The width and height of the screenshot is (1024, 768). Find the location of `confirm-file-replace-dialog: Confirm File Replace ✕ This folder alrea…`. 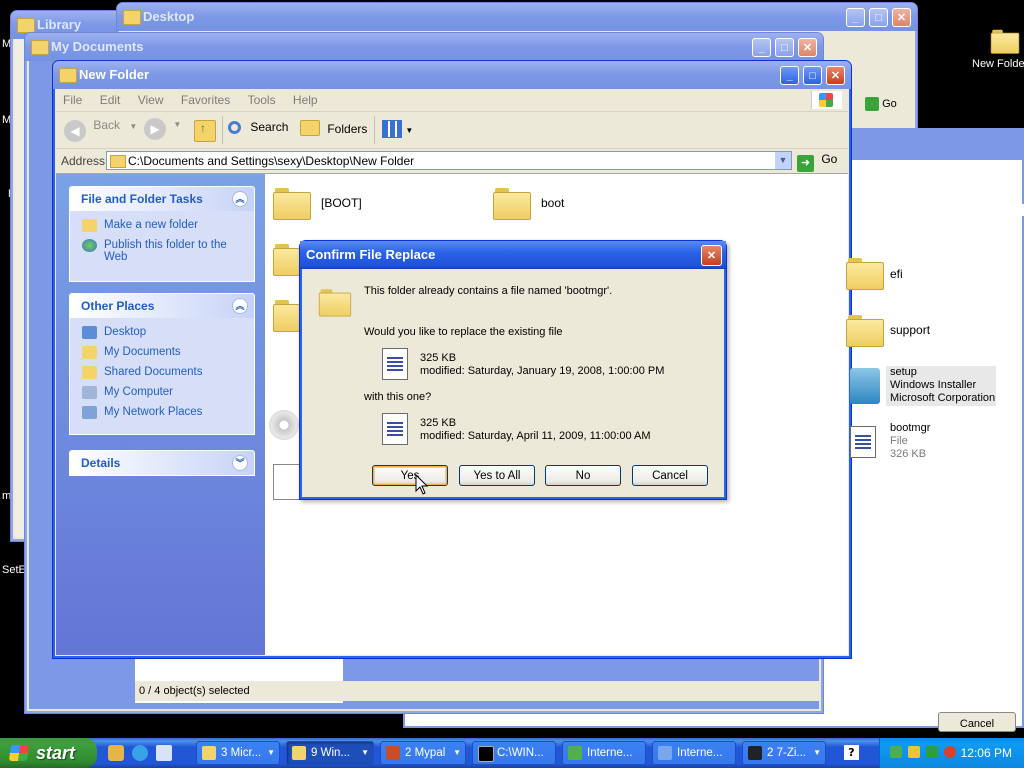

confirm-file-replace-dialog: Confirm File Replace ✕ This folder alrea… is located at coordinates (513, 370).